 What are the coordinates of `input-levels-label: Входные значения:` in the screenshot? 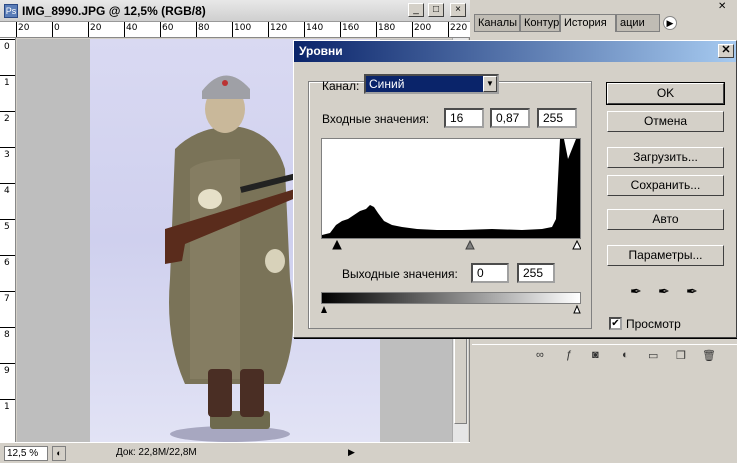 It's located at (376, 119).